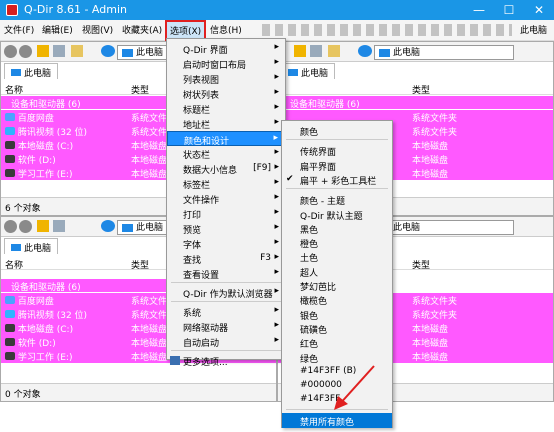 This screenshot has width=554, height=432. I want to click on maximize-button: ☐, so click(509, 10).